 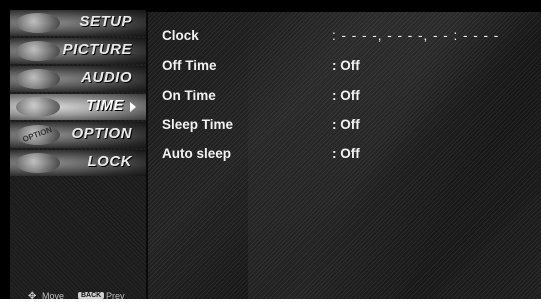 I want to click on setup-icon, so click(x=38, y=23).